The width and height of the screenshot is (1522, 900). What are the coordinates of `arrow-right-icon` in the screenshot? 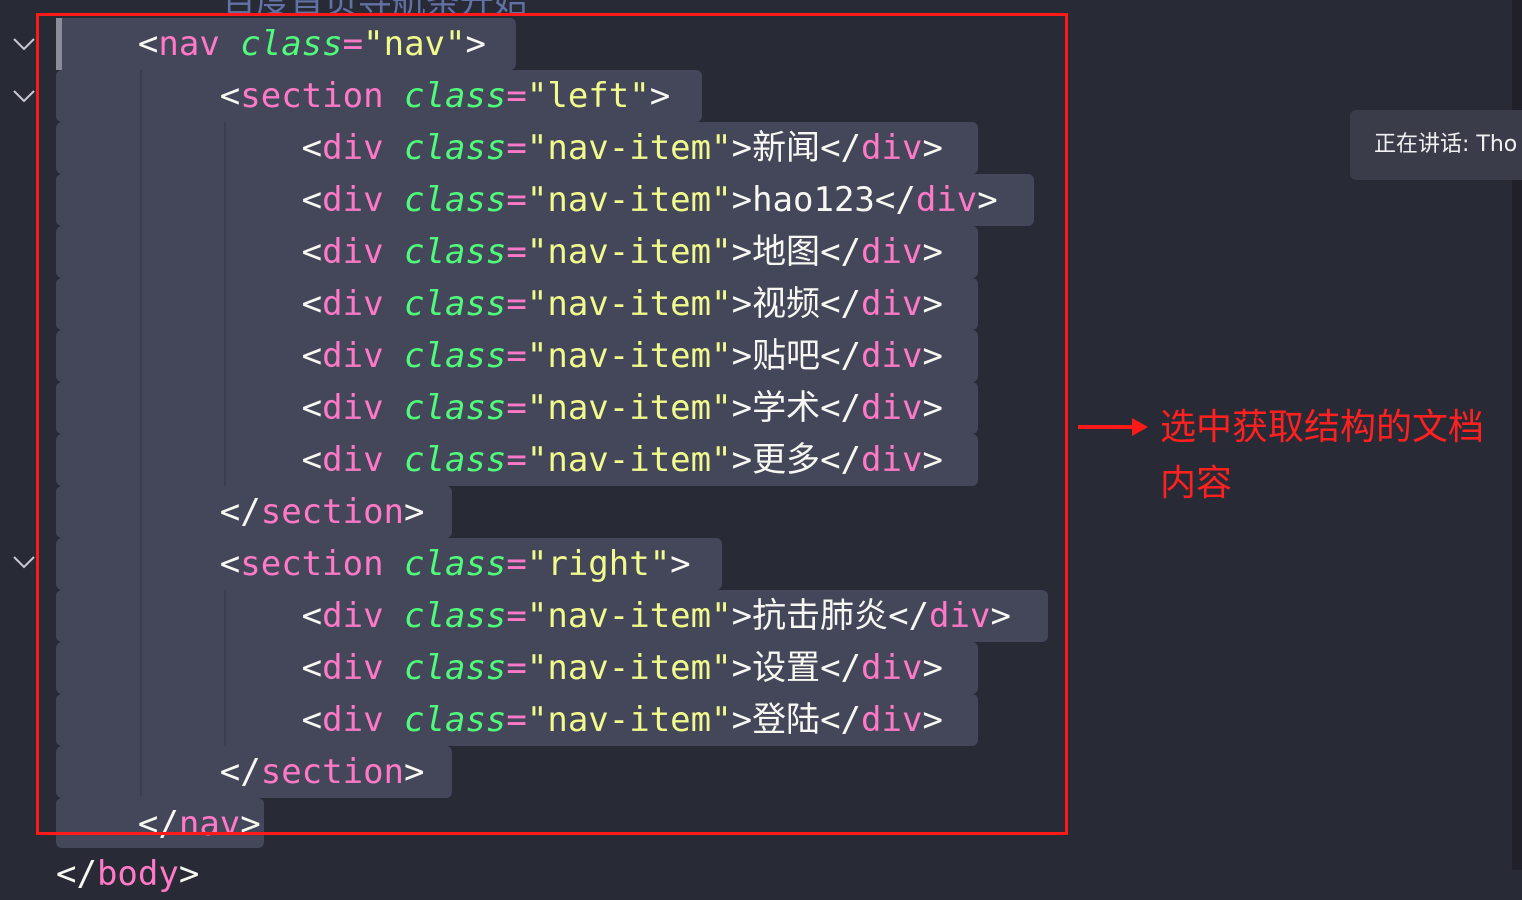 It's located at (1113, 429).